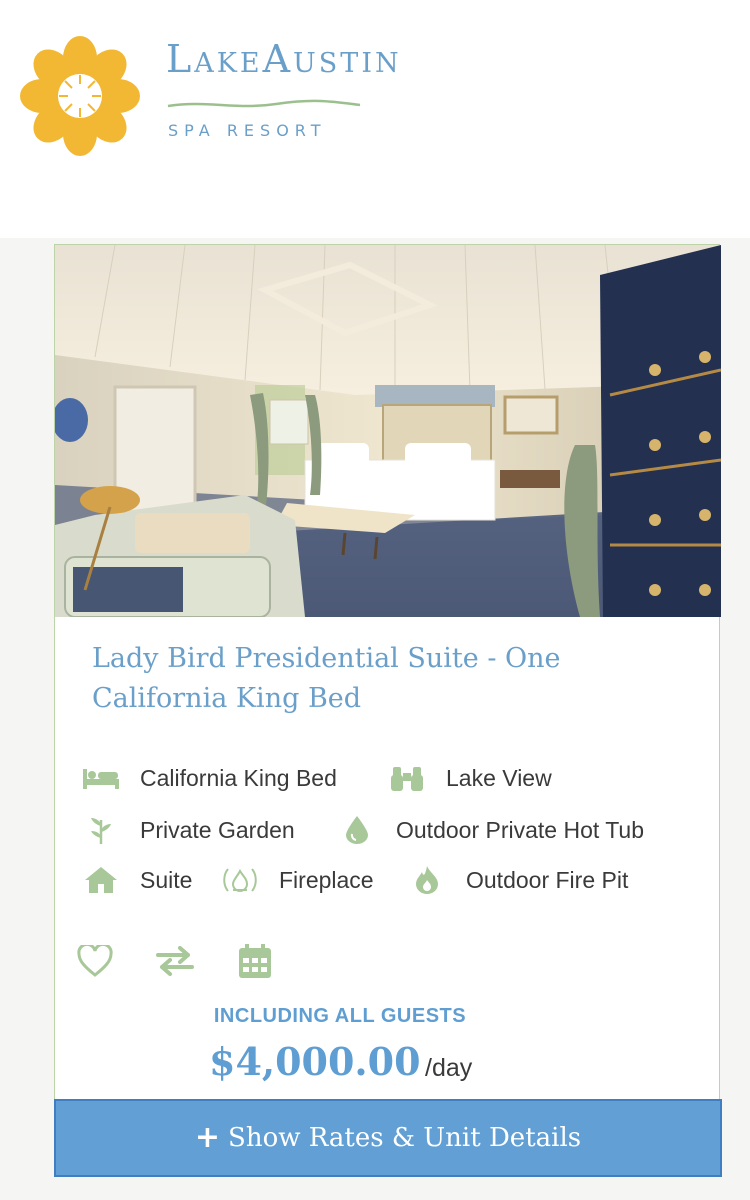 The height and width of the screenshot is (1200, 750). I want to click on flower-logo-icon, so click(80, 96).